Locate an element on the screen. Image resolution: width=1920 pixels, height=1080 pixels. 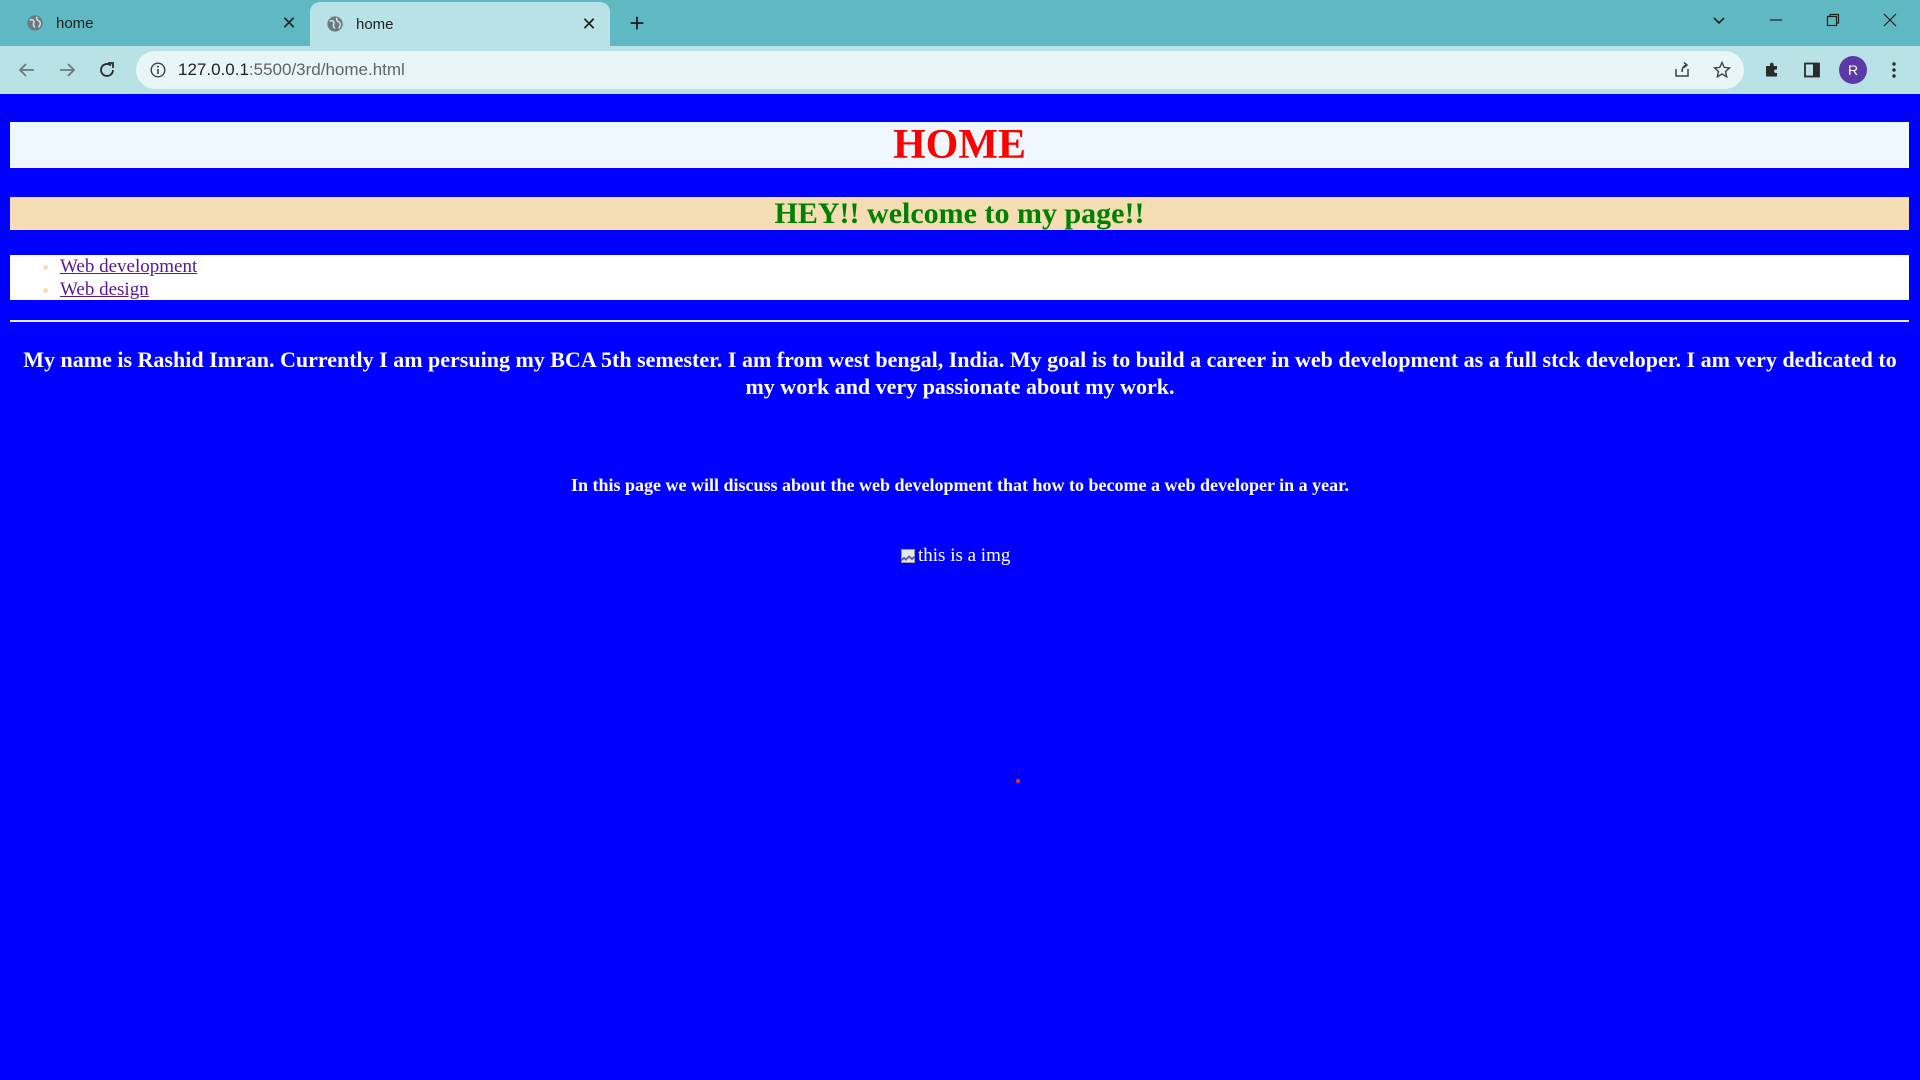
browser-tab-1: home ✕ is located at coordinates (160, 23).